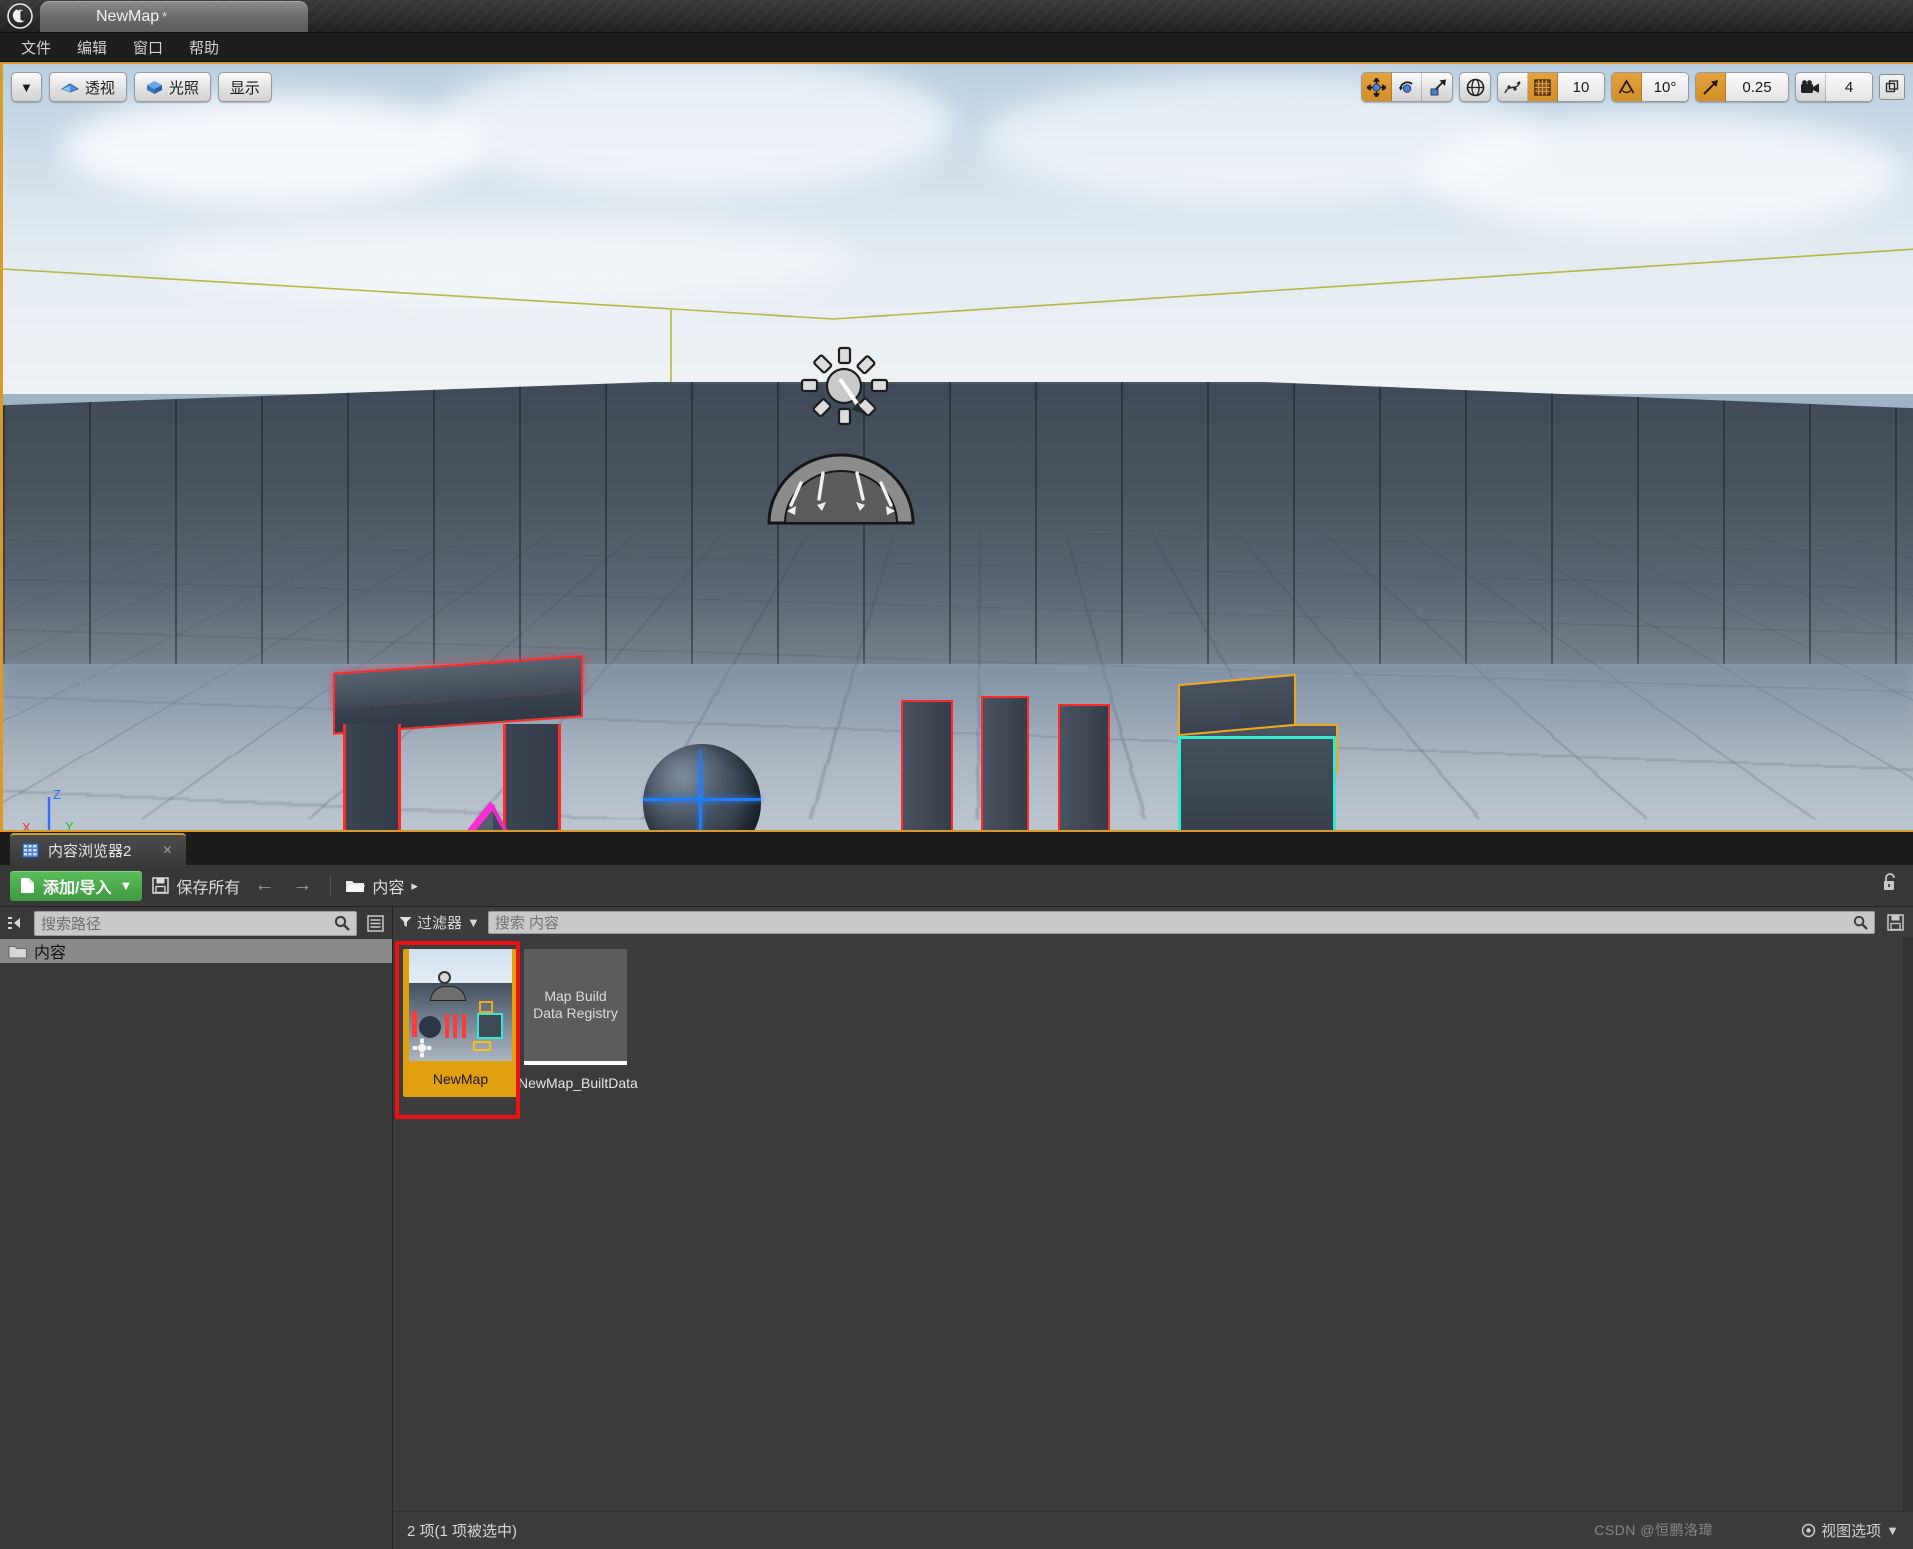 The width and height of the screenshot is (1913, 1549). Describe the element at coordinates (154, 87) in the screenshot. I see `lit-mode-icon` at that location.